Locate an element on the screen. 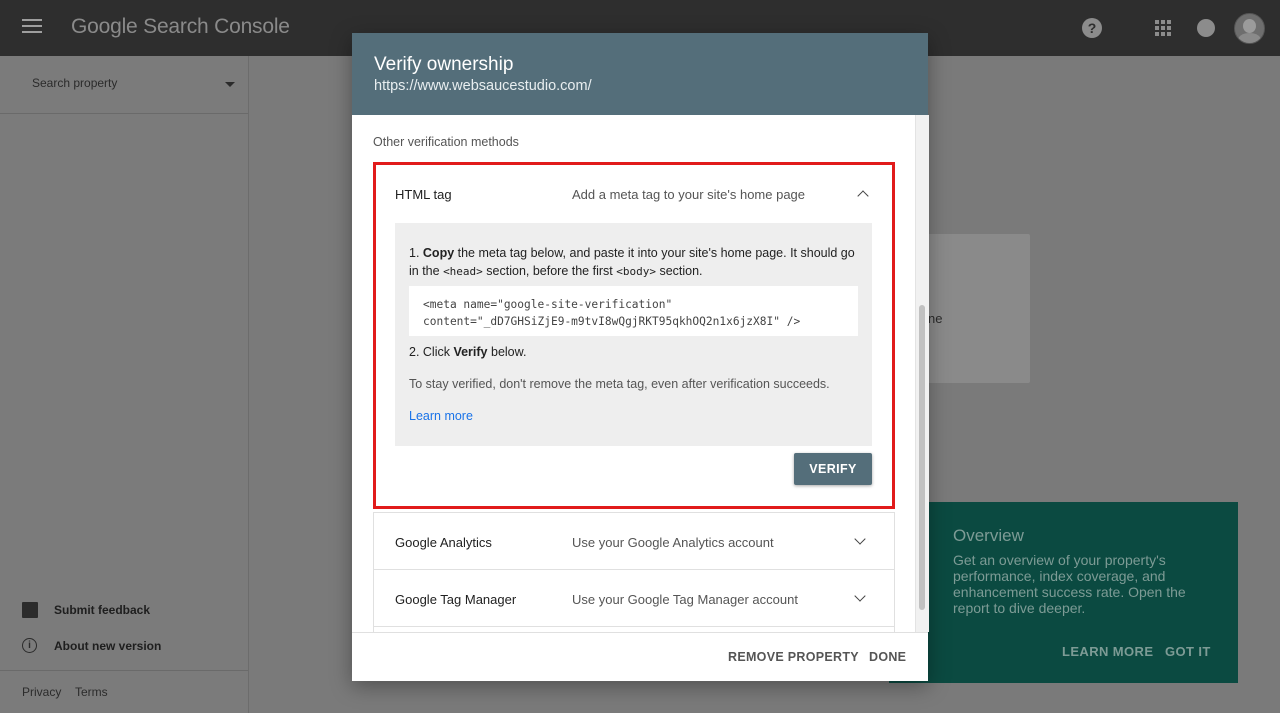  remove-property-button: REMOVE PROPERTY is located at coordinates (793, 657).